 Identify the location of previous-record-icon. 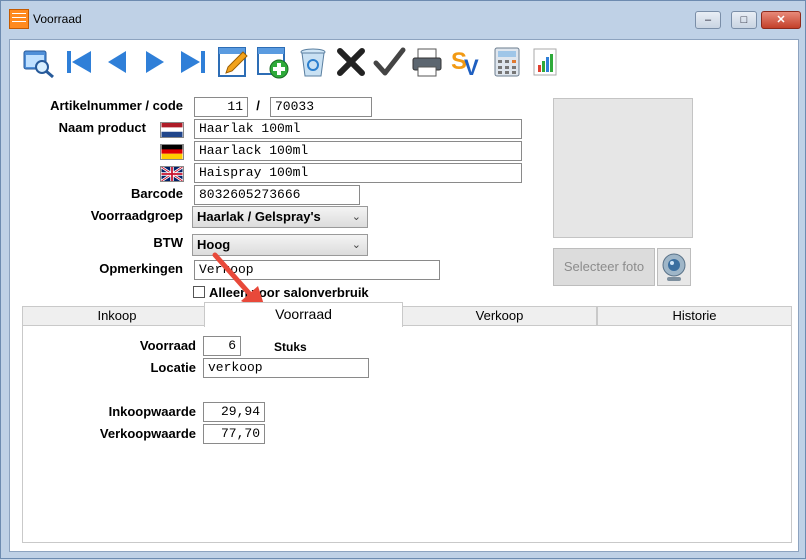
(117, 62).